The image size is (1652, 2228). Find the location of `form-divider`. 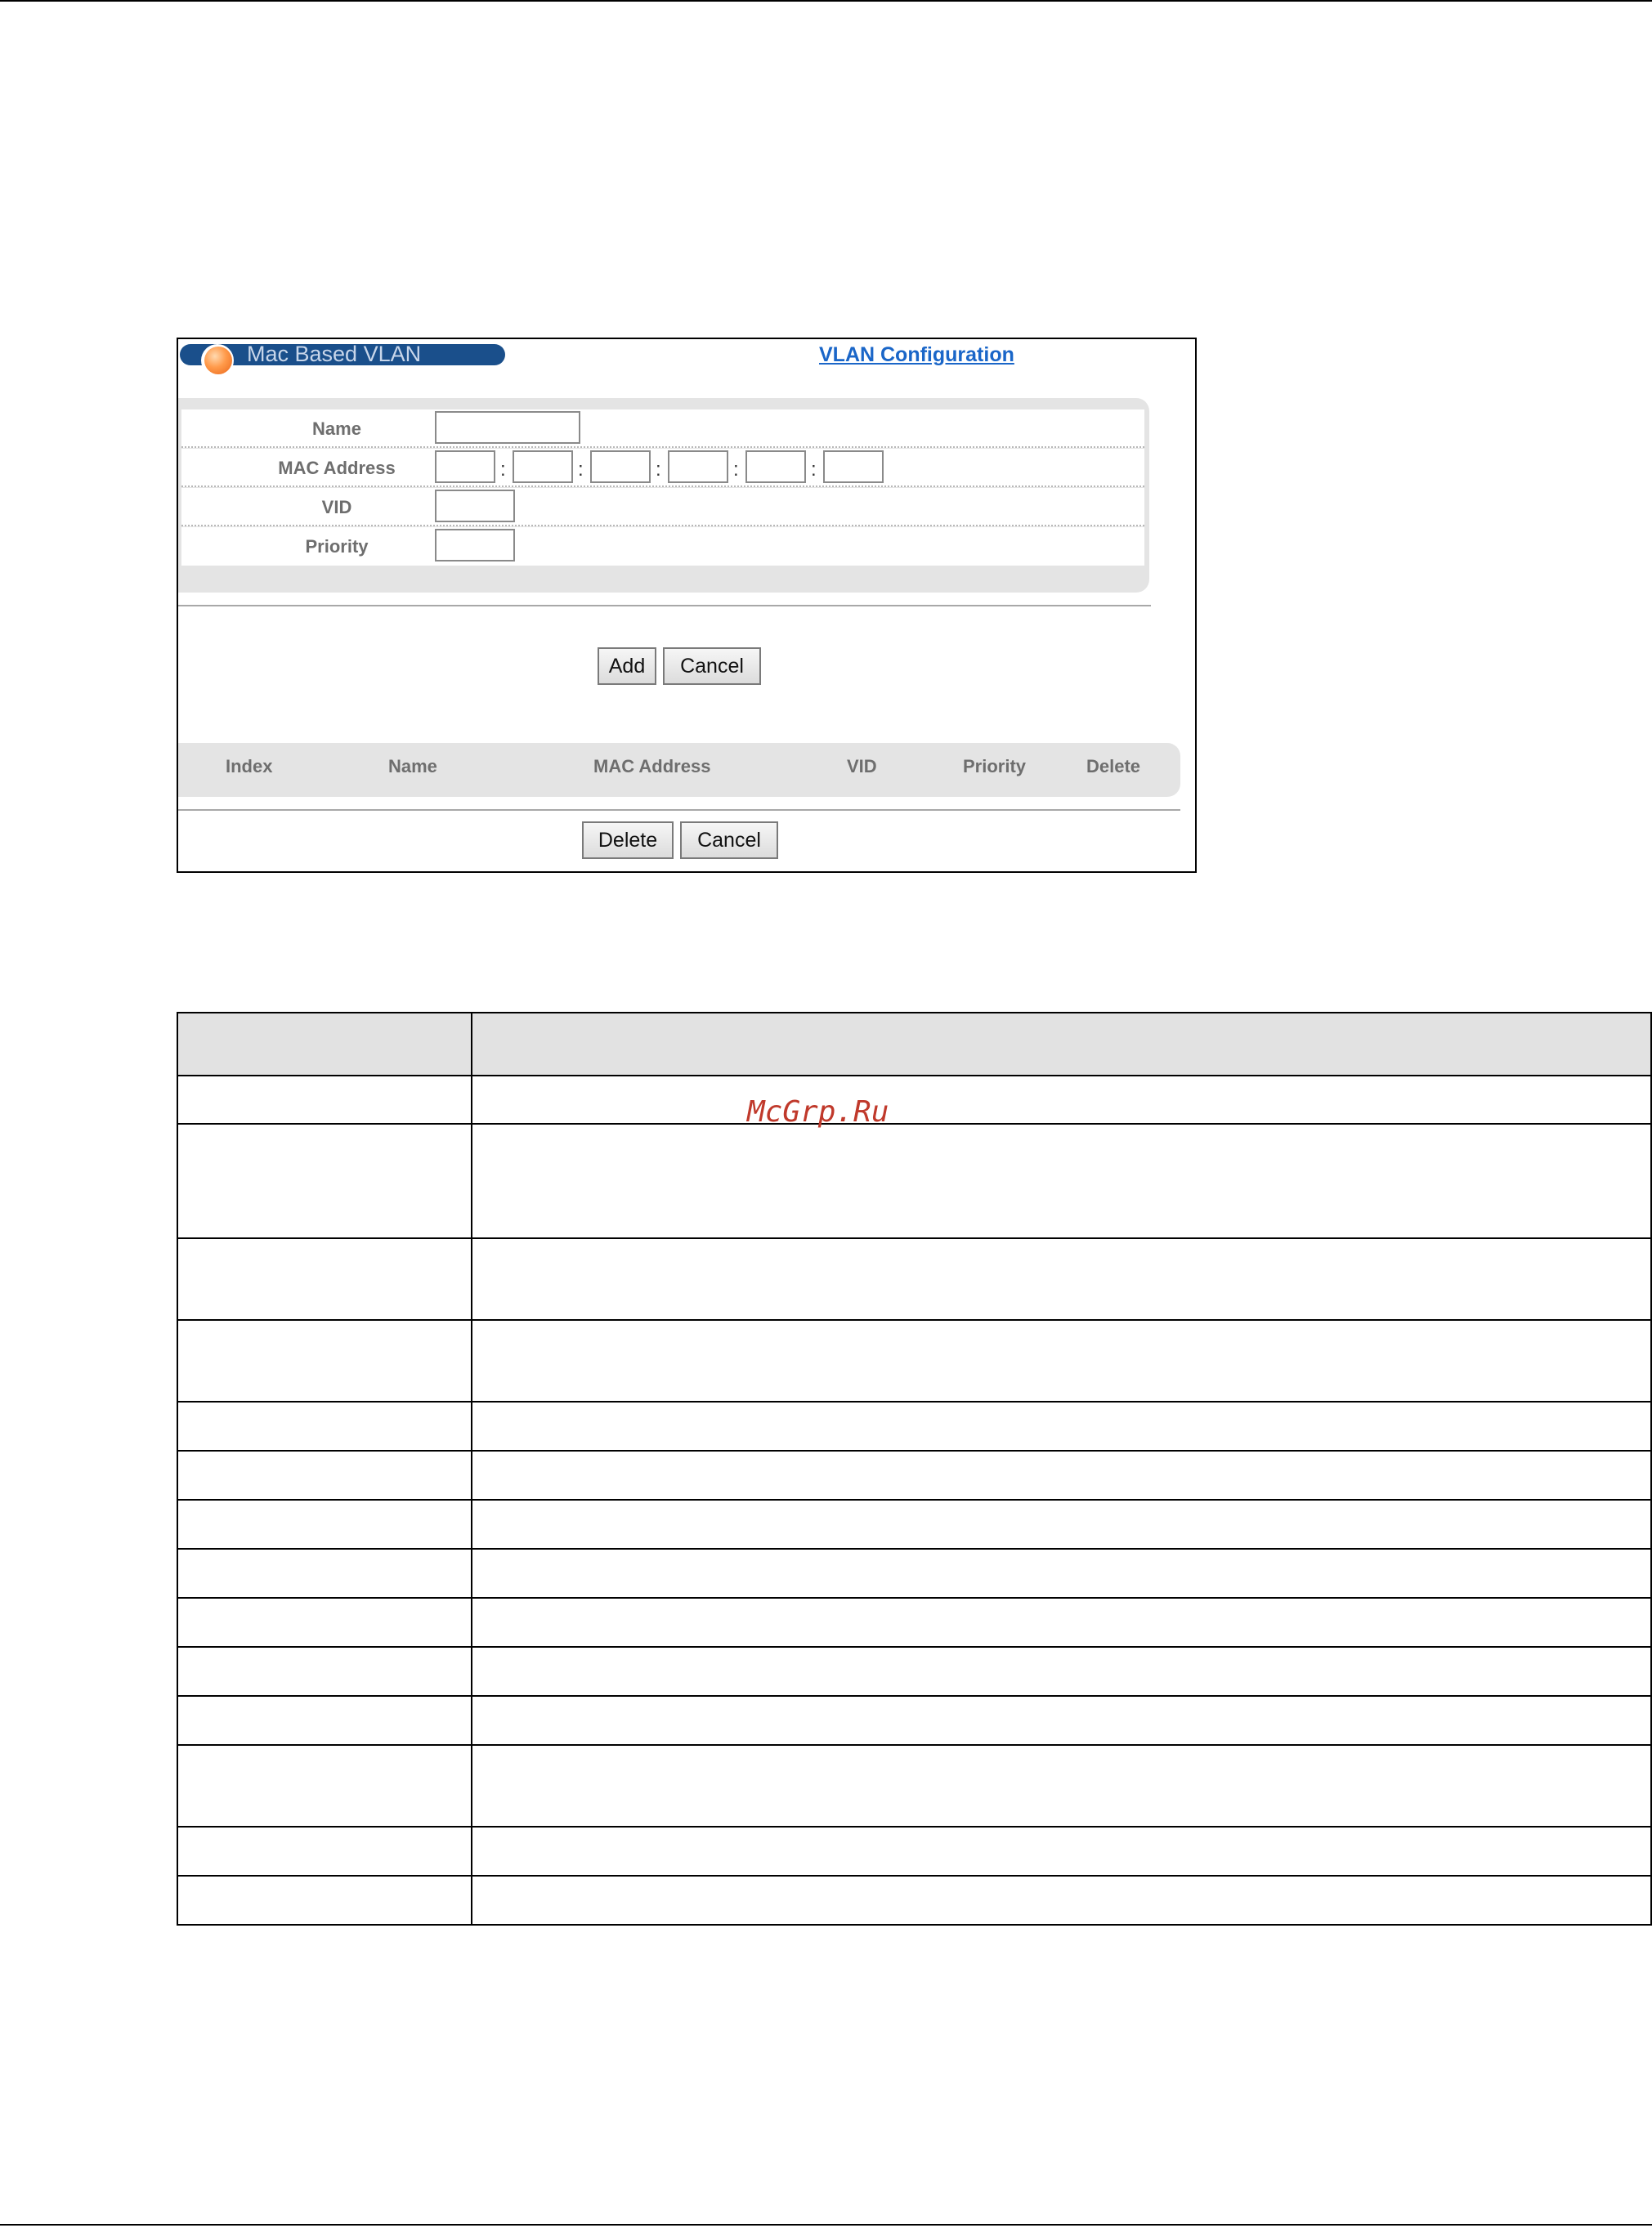

form-divider is located at coordinates (664, 605).